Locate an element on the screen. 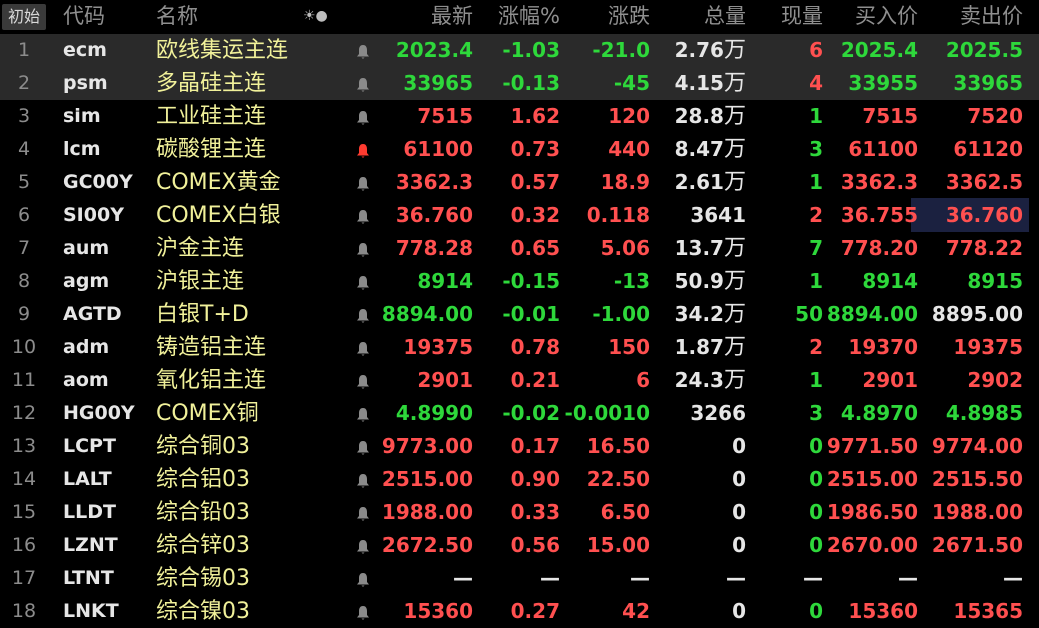 This screenshot has height=628, width=1039. column-header-ask: 卖出价 is located at coordinates (991, 16).